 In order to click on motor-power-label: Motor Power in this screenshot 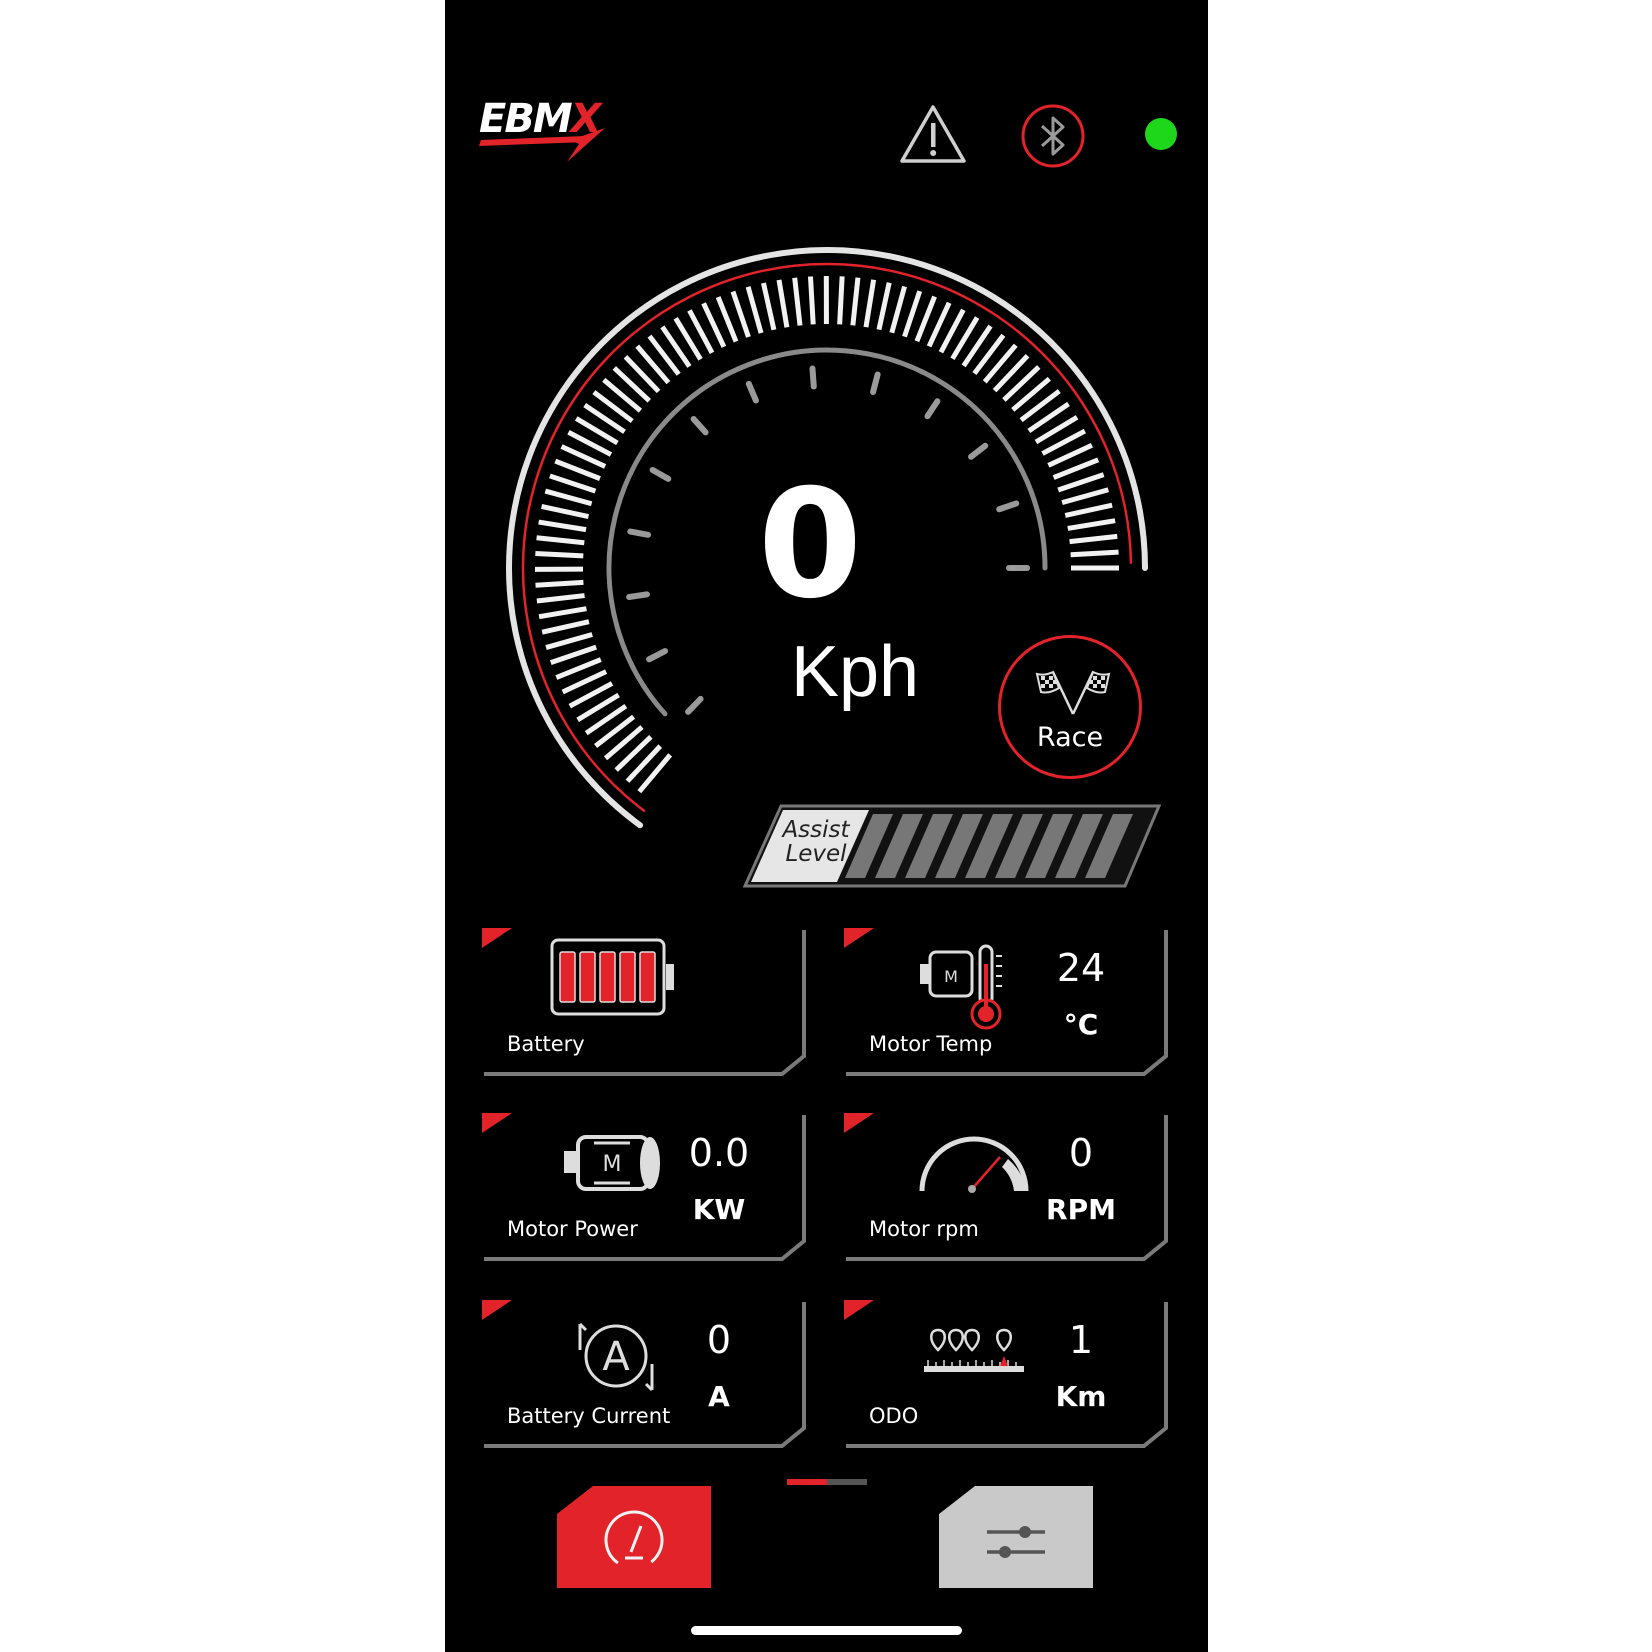, I will do `click(572, 1229)`.